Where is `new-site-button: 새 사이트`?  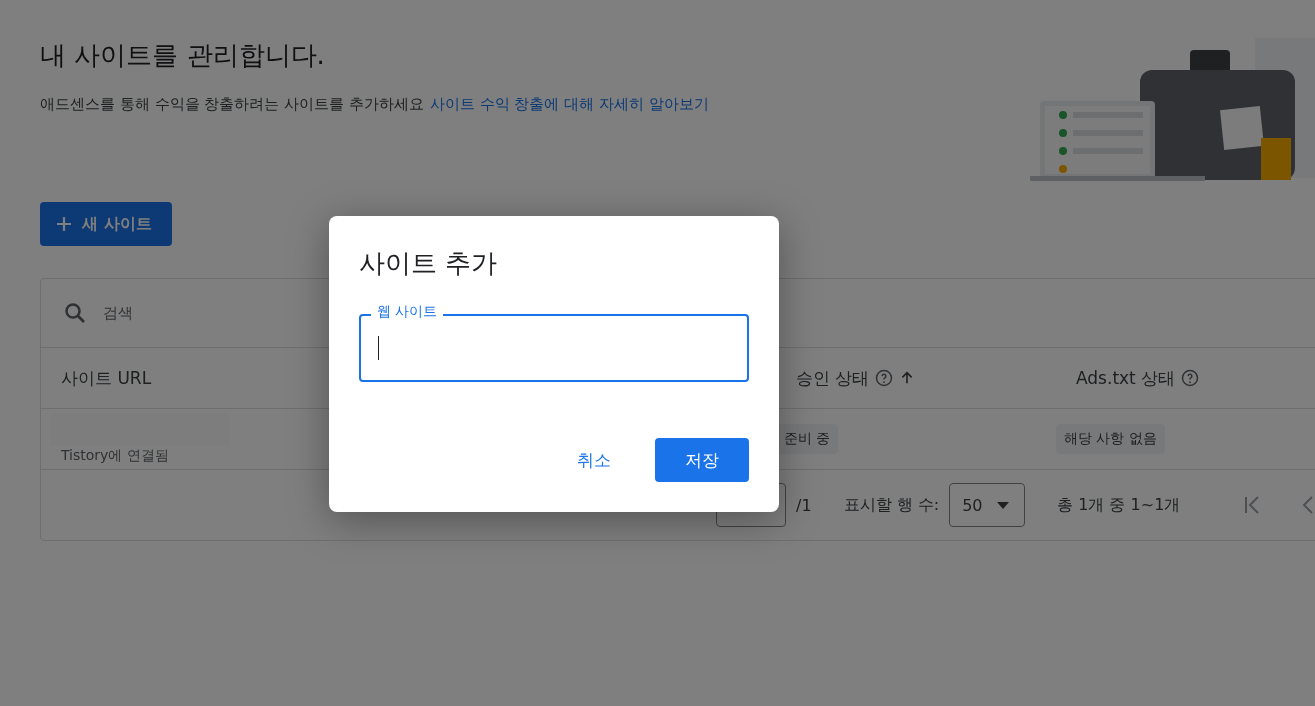
new-site-button: 새 사이트 is located at coordinates (106, 224).